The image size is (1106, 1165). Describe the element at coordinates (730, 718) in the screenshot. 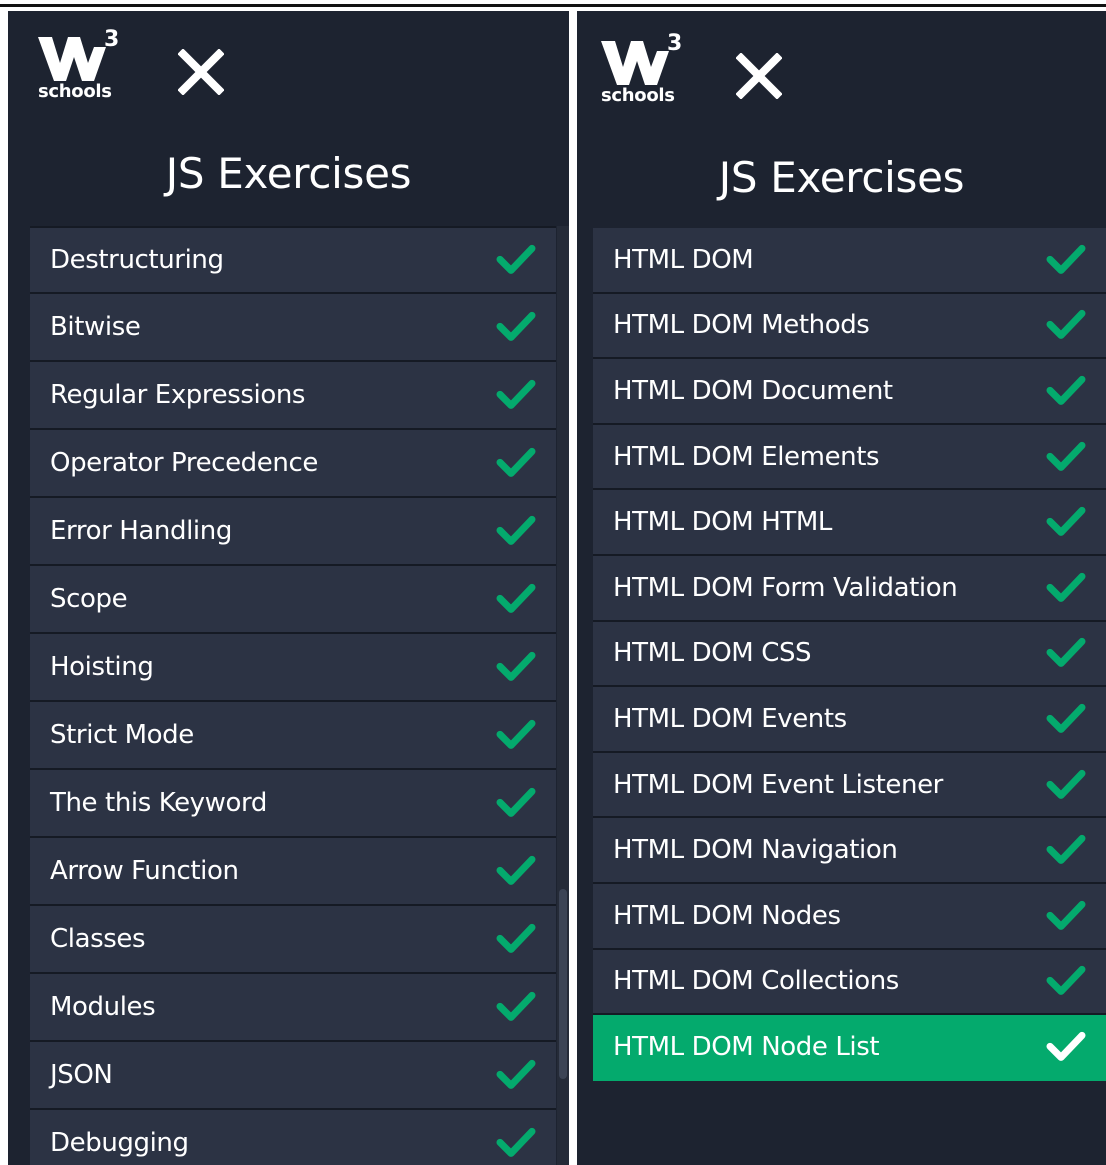

I see `exercise-label: HTML DOM Events` at that location.